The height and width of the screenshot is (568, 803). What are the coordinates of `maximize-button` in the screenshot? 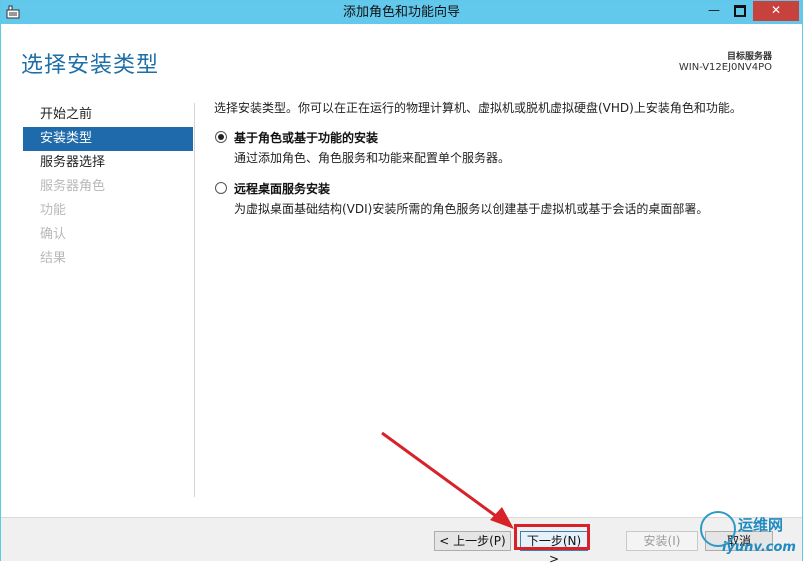 It's located at (740, 11).